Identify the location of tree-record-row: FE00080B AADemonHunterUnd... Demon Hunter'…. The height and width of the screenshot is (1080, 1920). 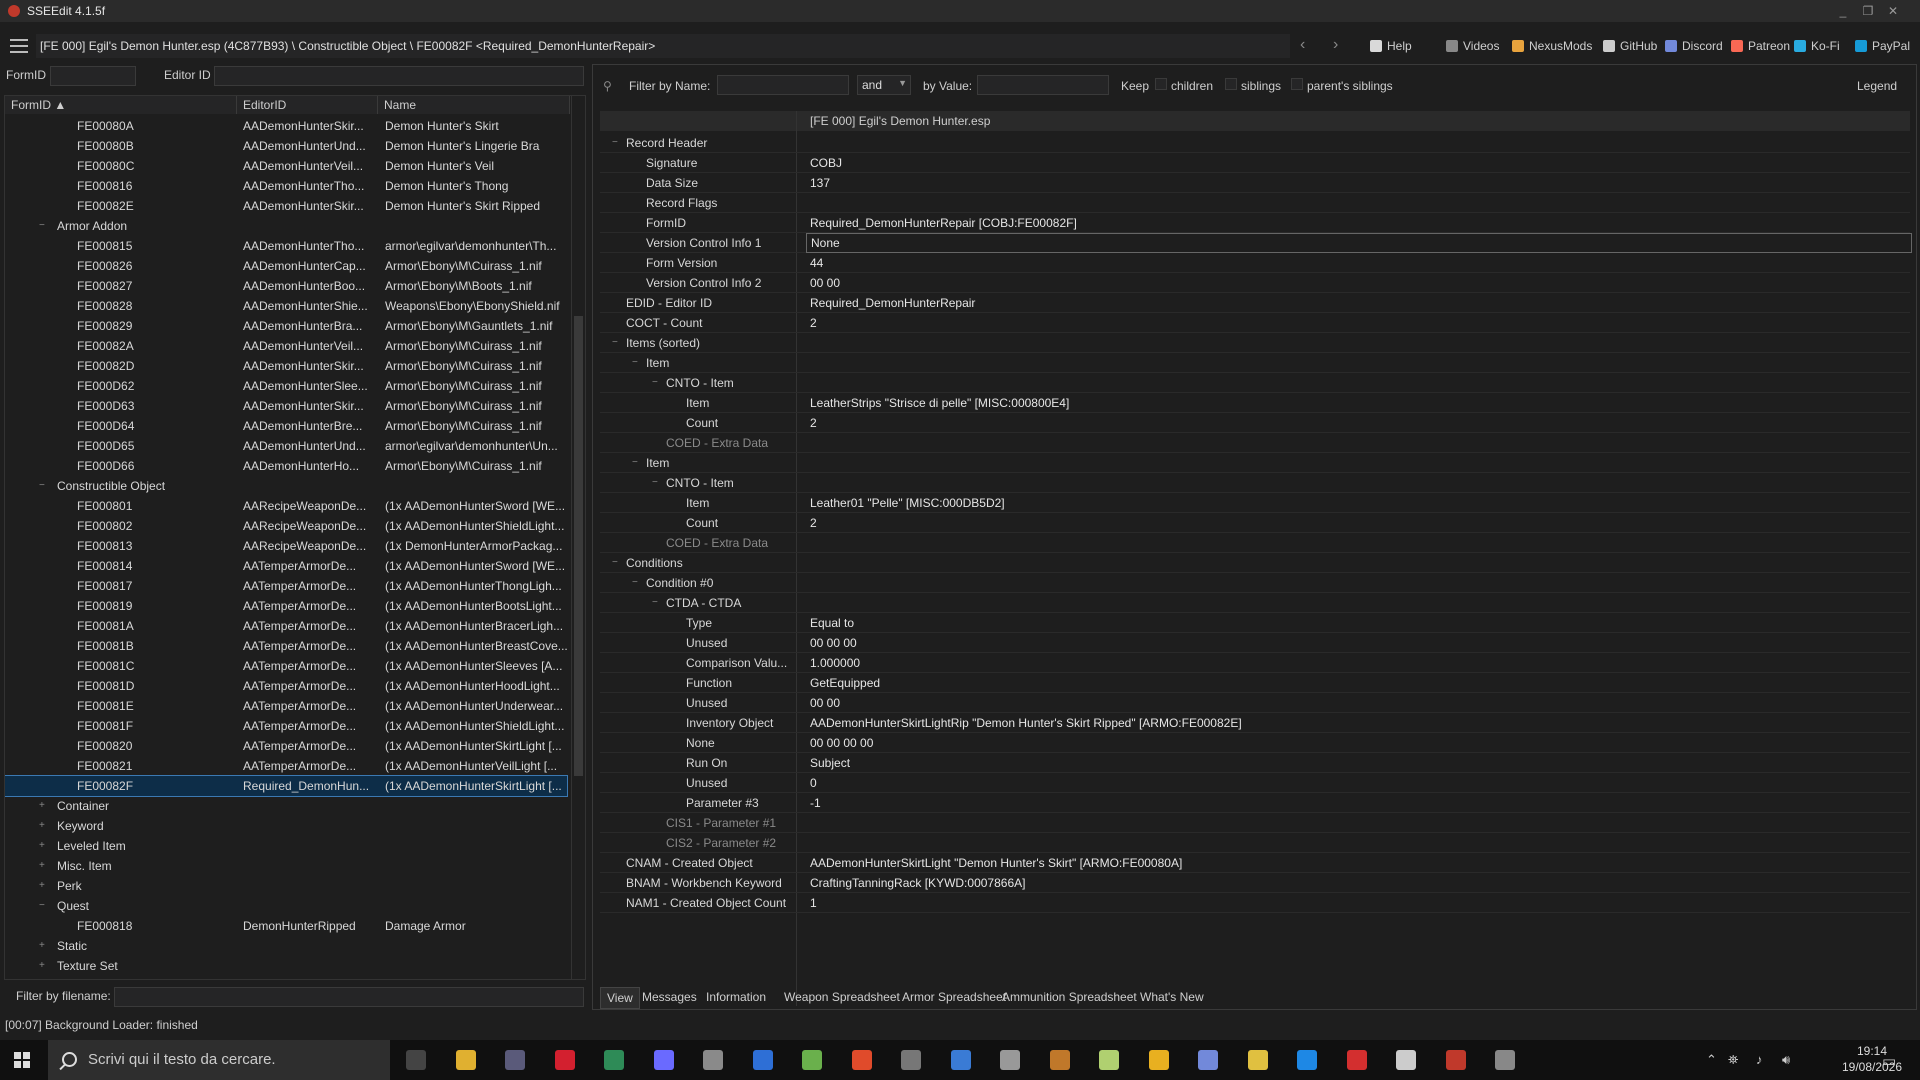
(286, 146).